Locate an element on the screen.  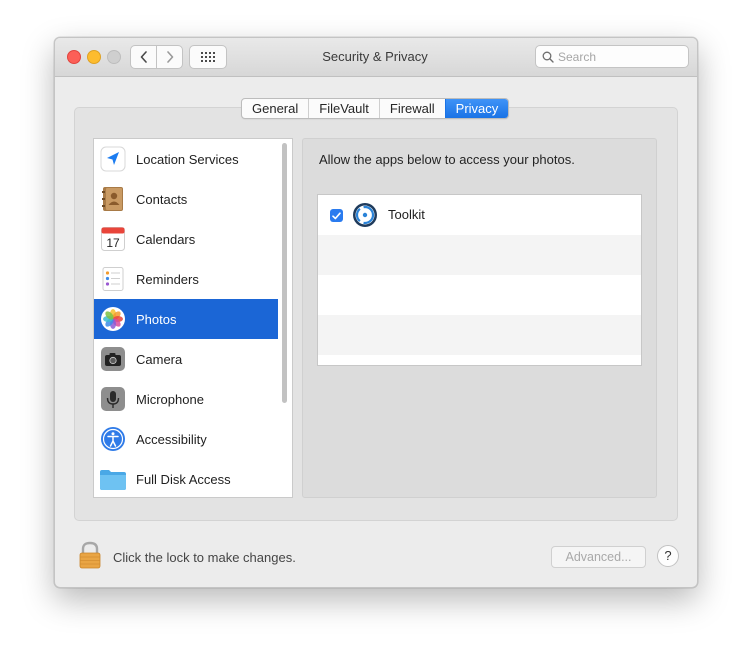
sidebar-item-label: Reminders is located at coordinates (167, 279).